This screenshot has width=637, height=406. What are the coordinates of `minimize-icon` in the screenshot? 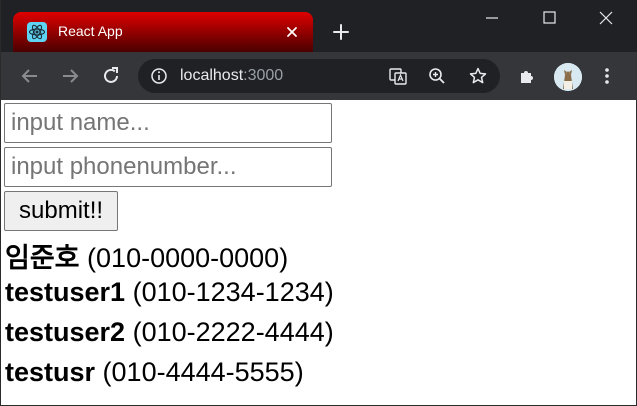 It's located at (492, 18).